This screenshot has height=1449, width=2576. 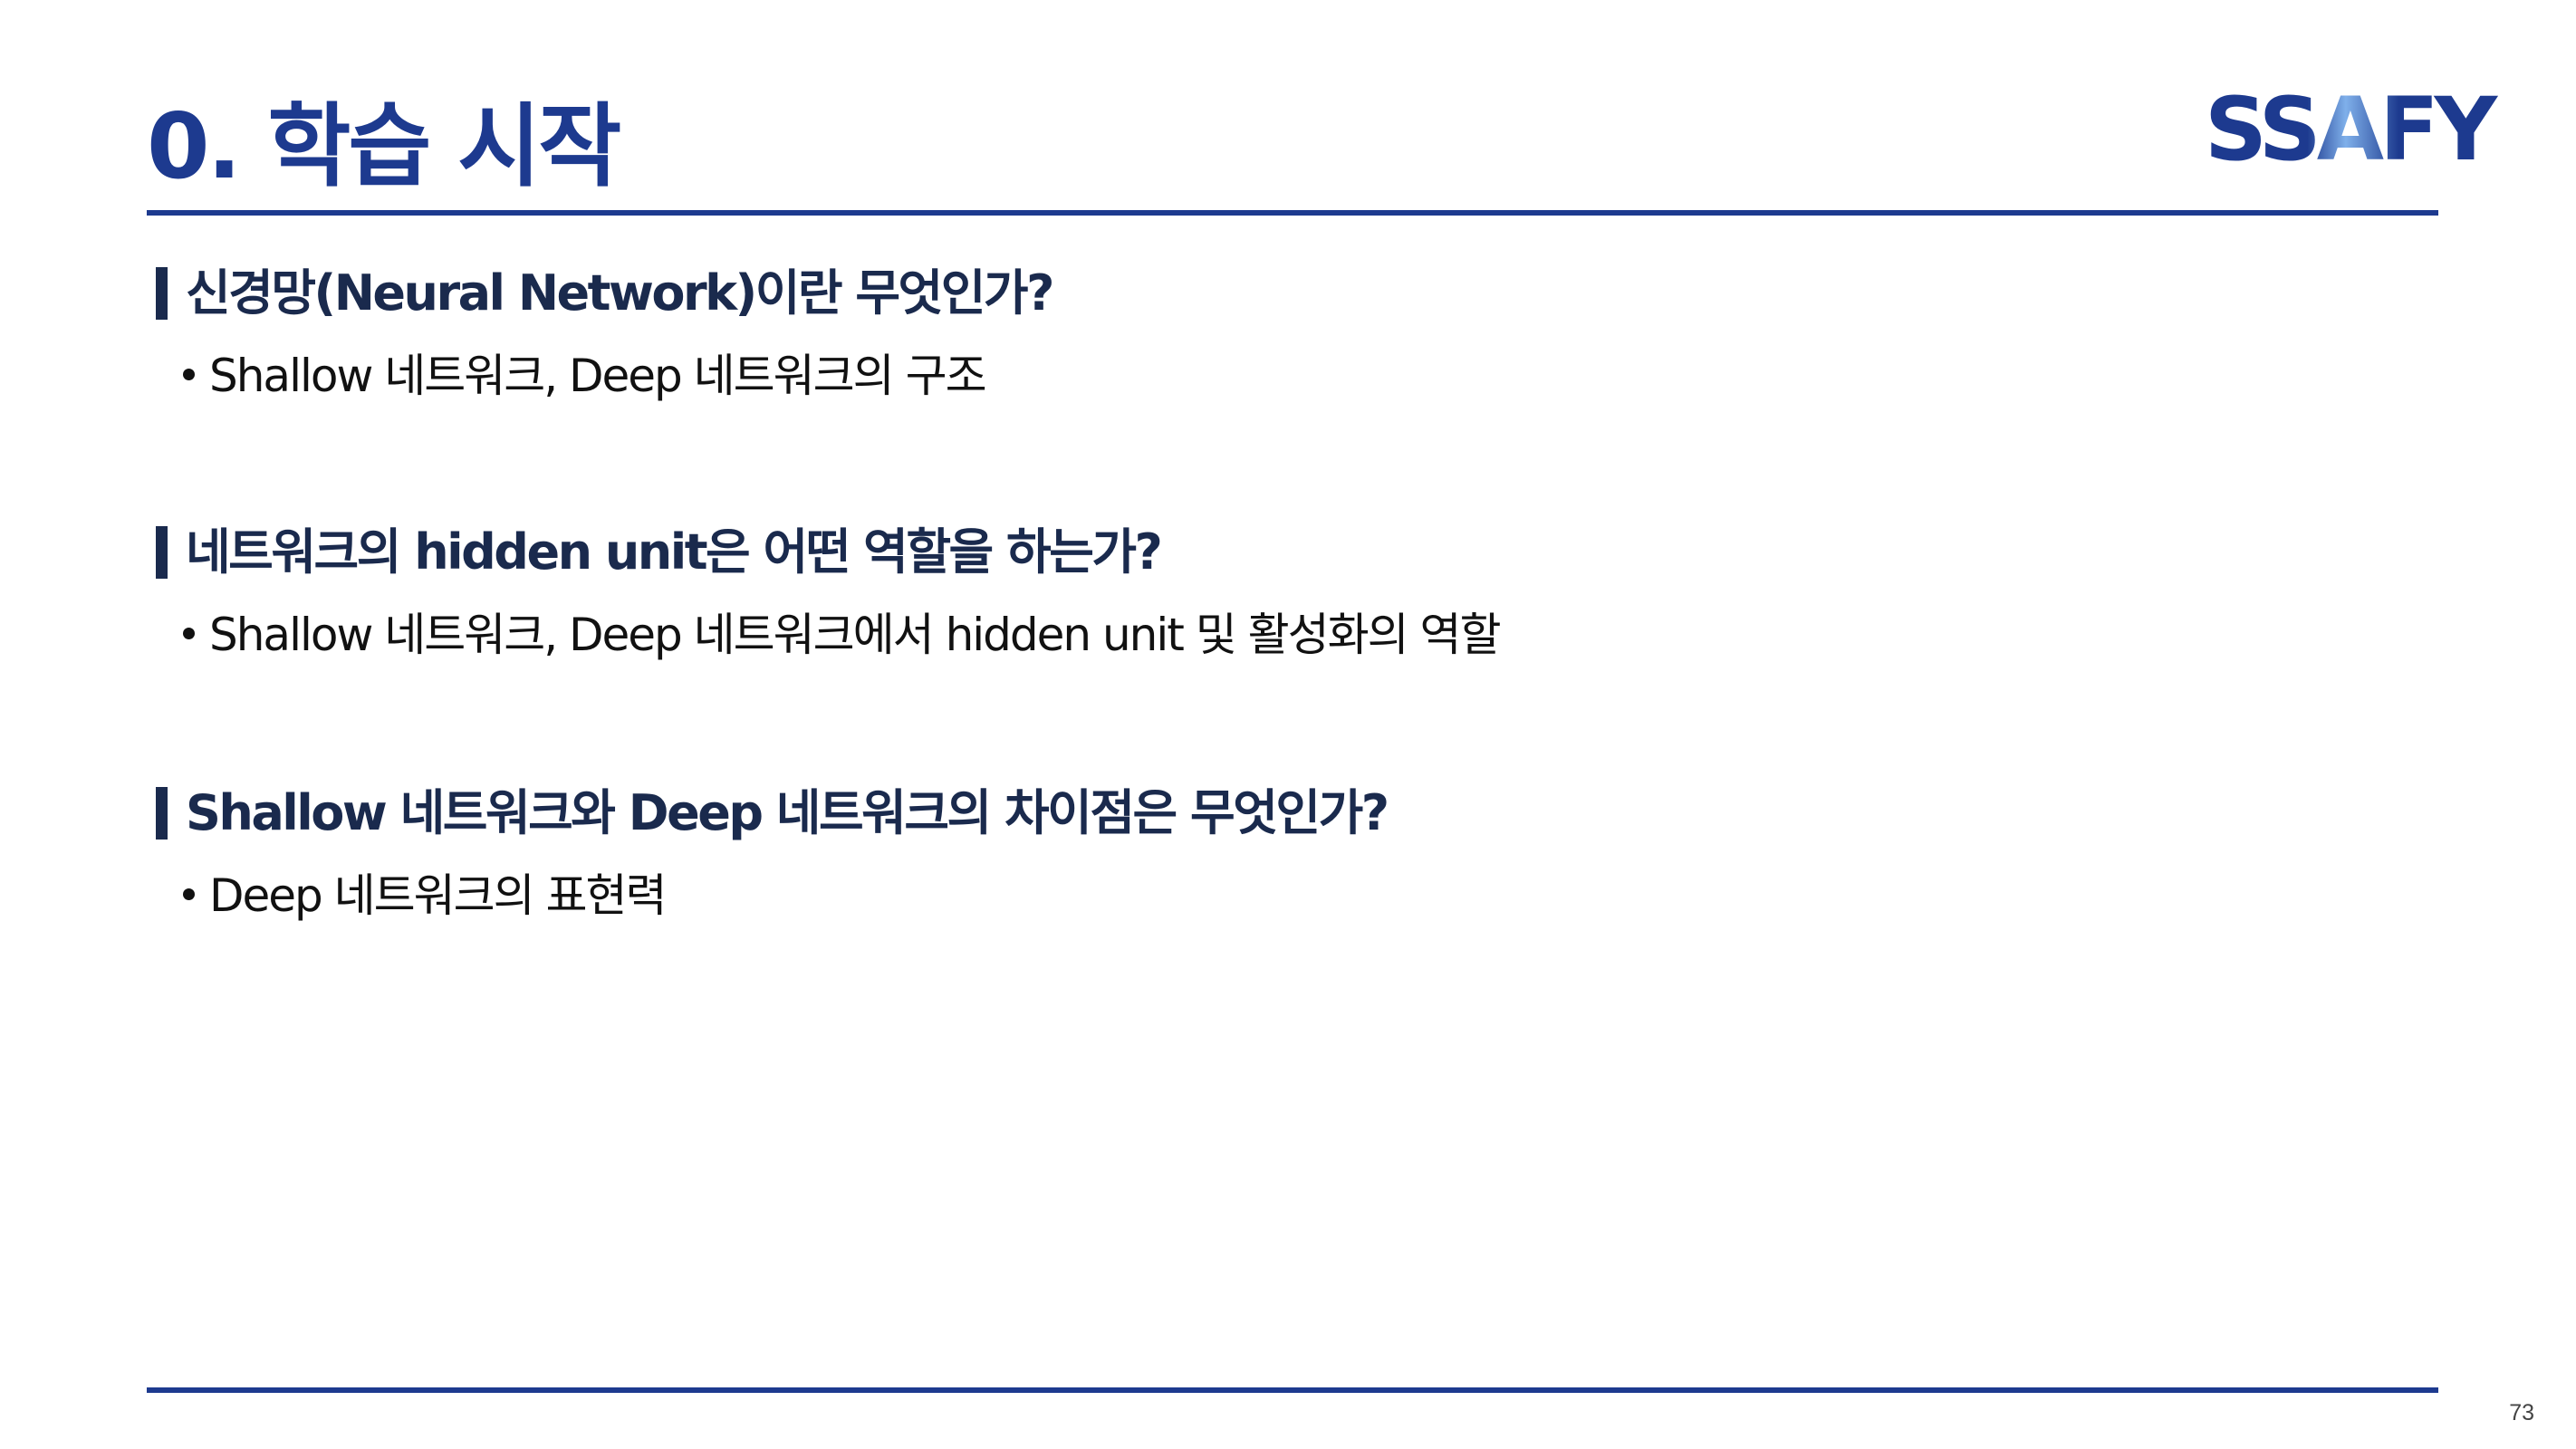 What do you see at coordinates (438, 895) in the screenshot?
I see `bullet-text: Deep 네트워크의 표현력` at bounding box center [438, 895].